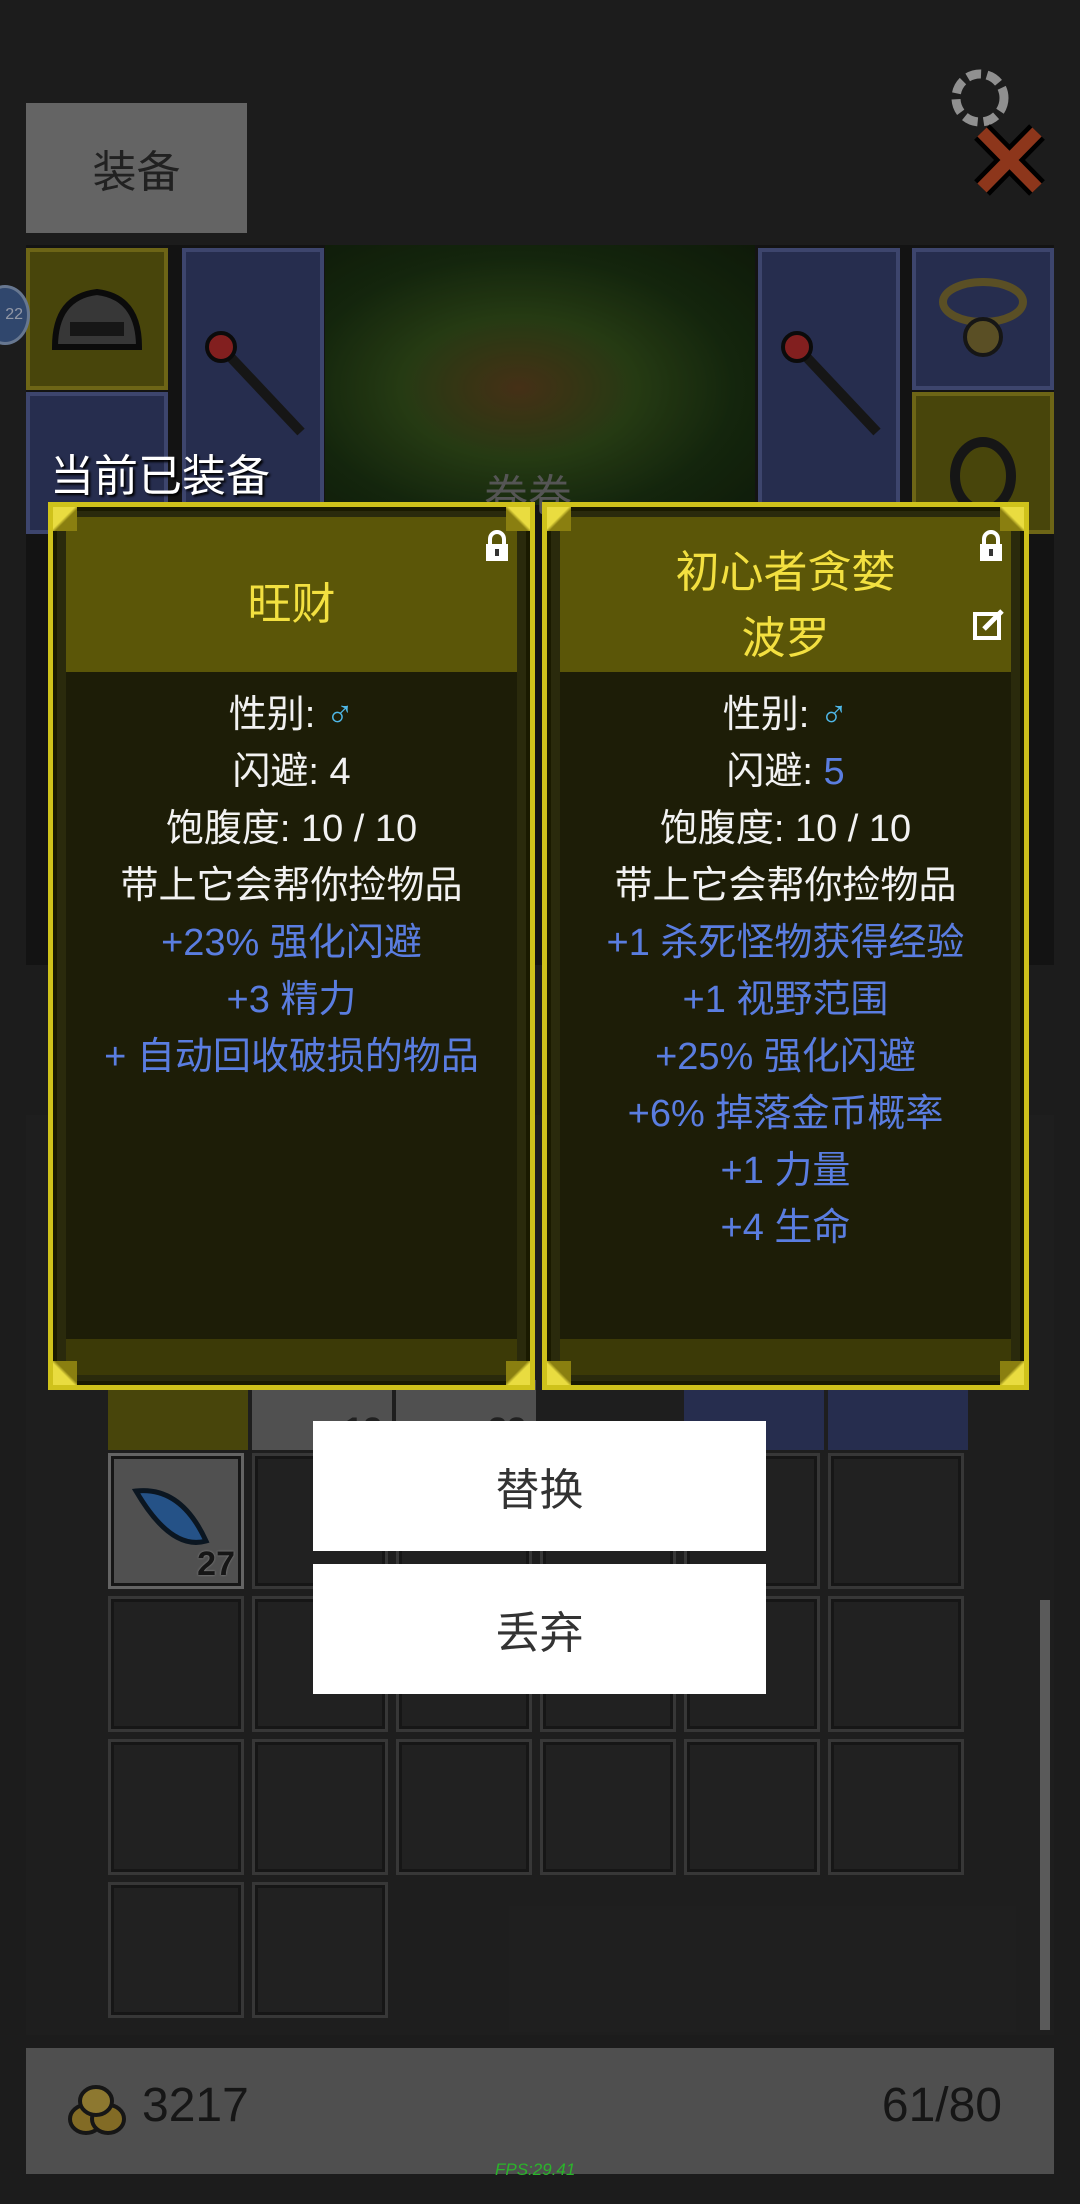  I want to click on item-title-line2: 波罗, so click(785, 638).